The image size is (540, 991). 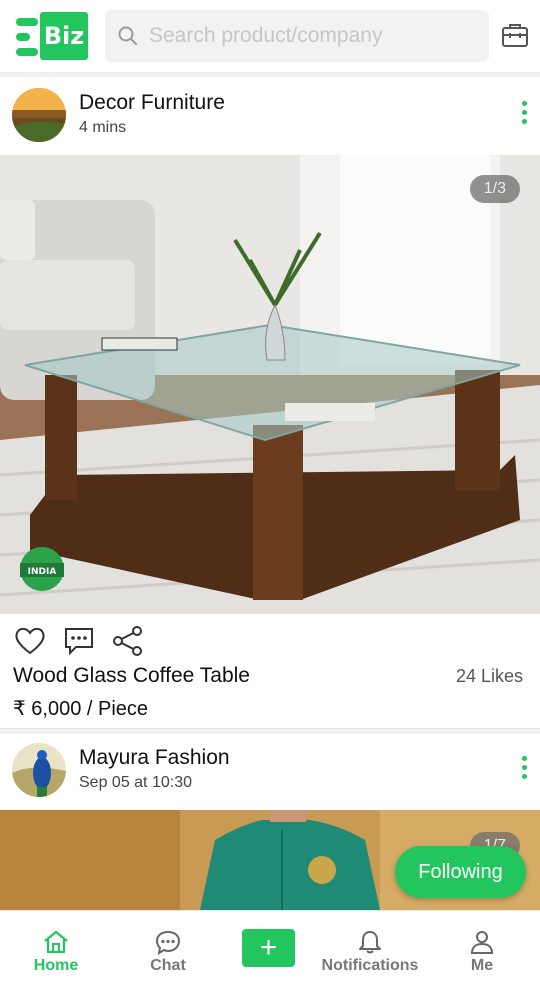 I want to click on plus-icon: +, so click(x=268, y=947).